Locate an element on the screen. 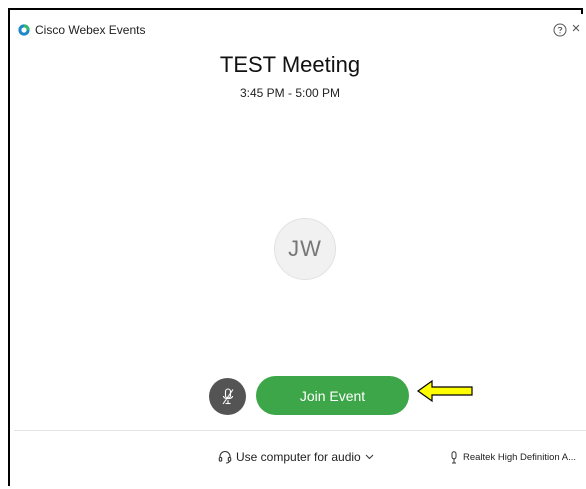  microphone-muted-icon is located at coordinates (227, 395).